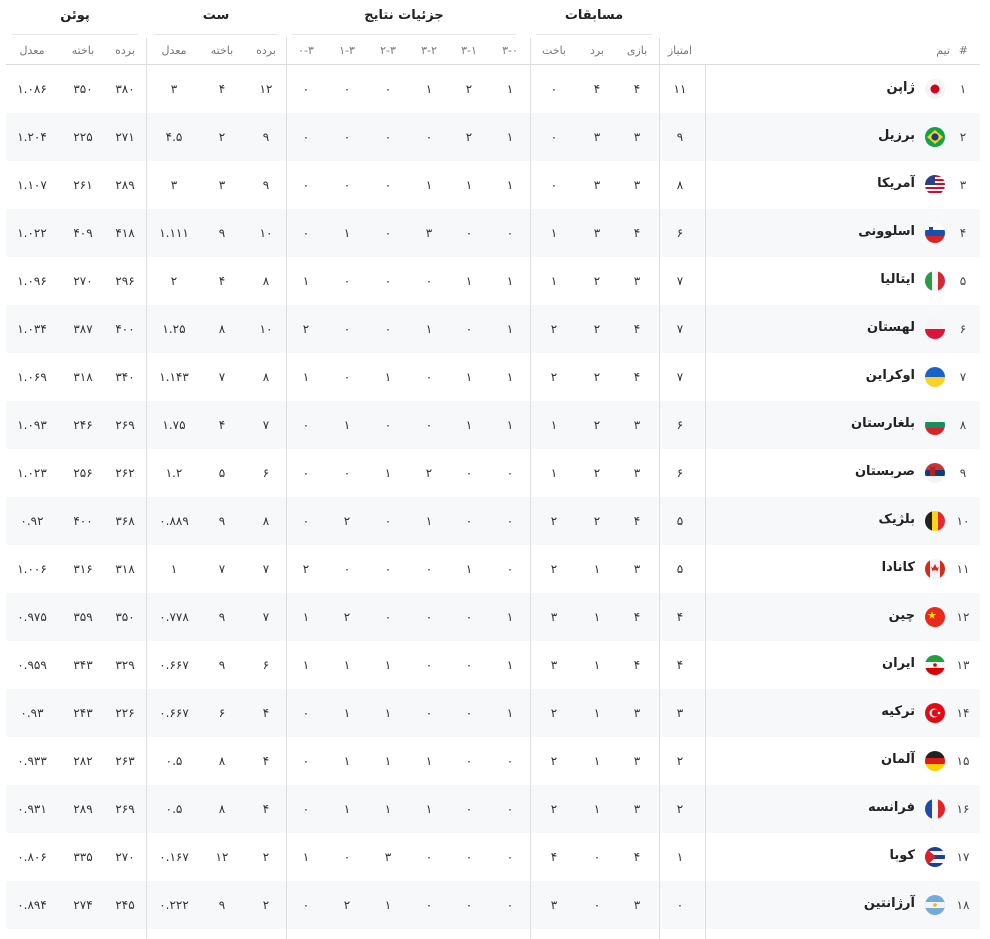 This screenshot has width=990, height=939. What do you see at coordinates (891, 807) in the screenshot?
I see `team-name: فرانسه` at bounding box center [891, 807].